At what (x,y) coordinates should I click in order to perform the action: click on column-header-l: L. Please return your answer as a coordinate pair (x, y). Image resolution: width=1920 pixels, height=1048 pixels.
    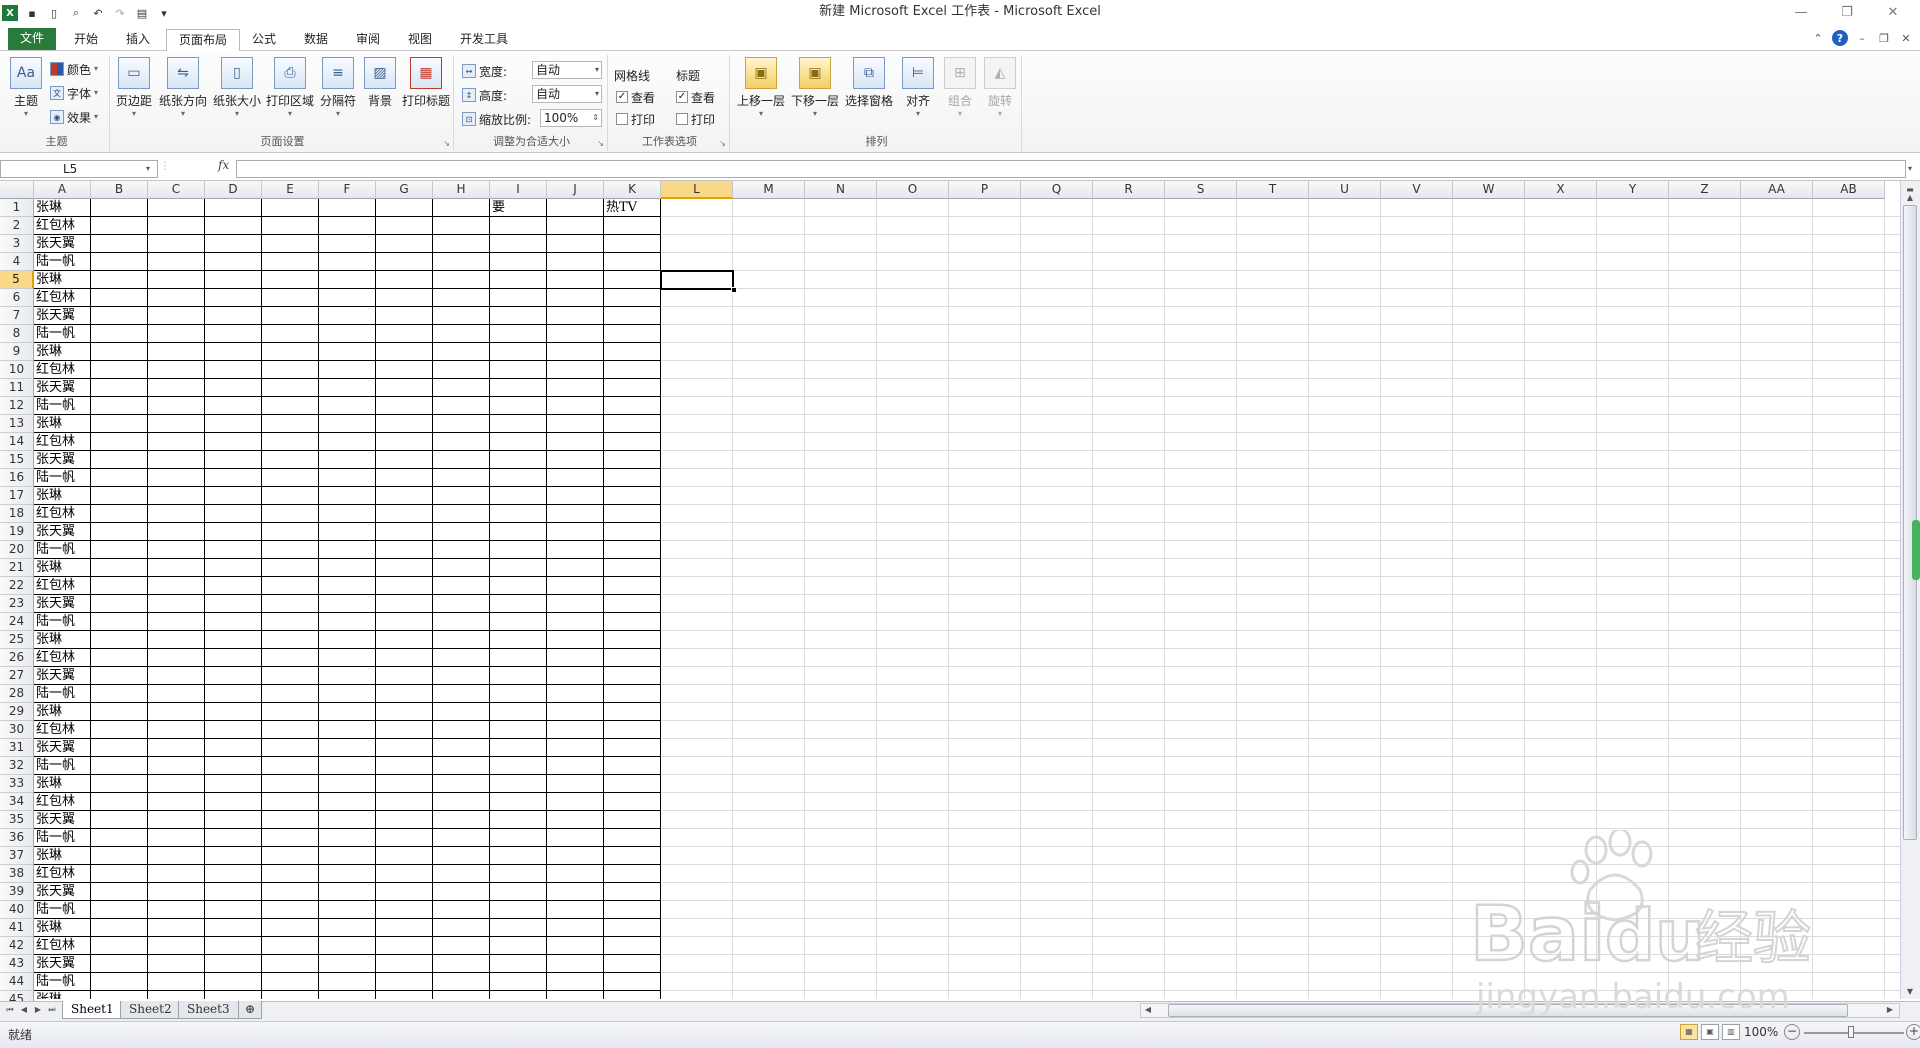
    Looking at the image, I should click on (697, 190).